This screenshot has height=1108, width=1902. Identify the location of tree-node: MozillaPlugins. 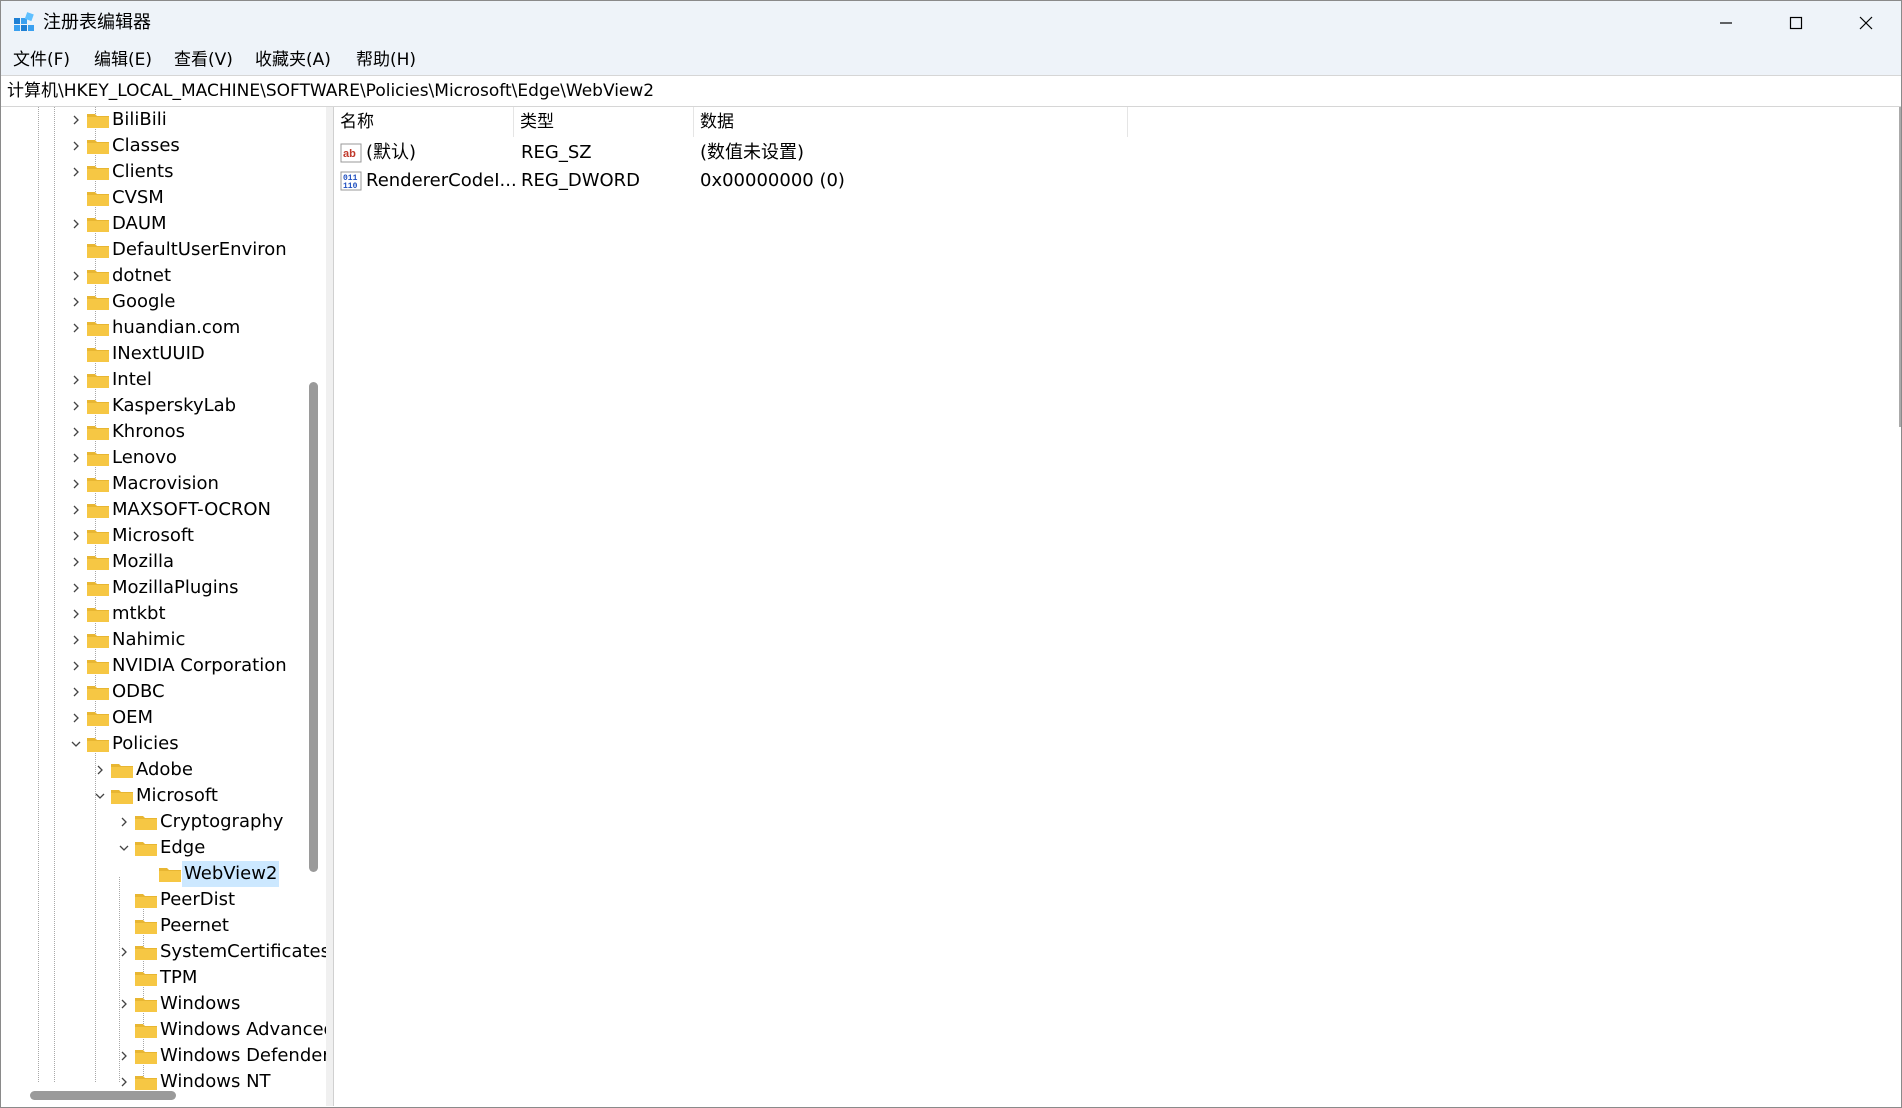
(152, 588).